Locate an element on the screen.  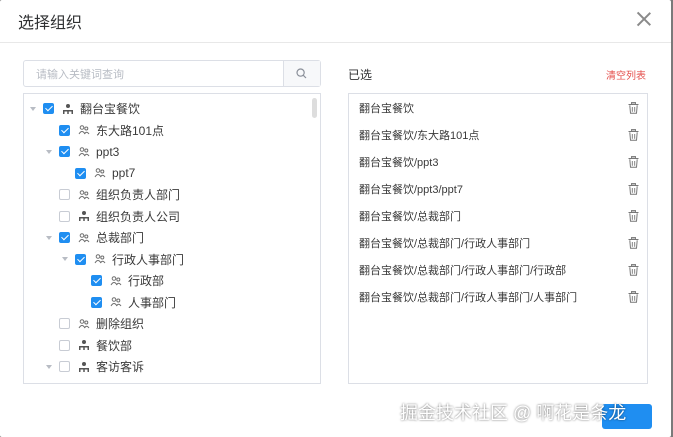
selected-item: 翻台宝餐饮/总裁部门/行政人事部门/行政部 is located at coordinates (499, 270).